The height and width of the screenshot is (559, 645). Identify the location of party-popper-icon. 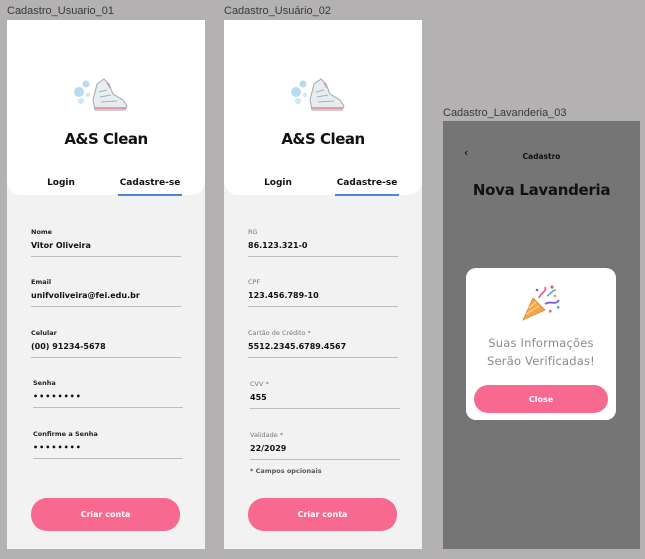
(540, 303).